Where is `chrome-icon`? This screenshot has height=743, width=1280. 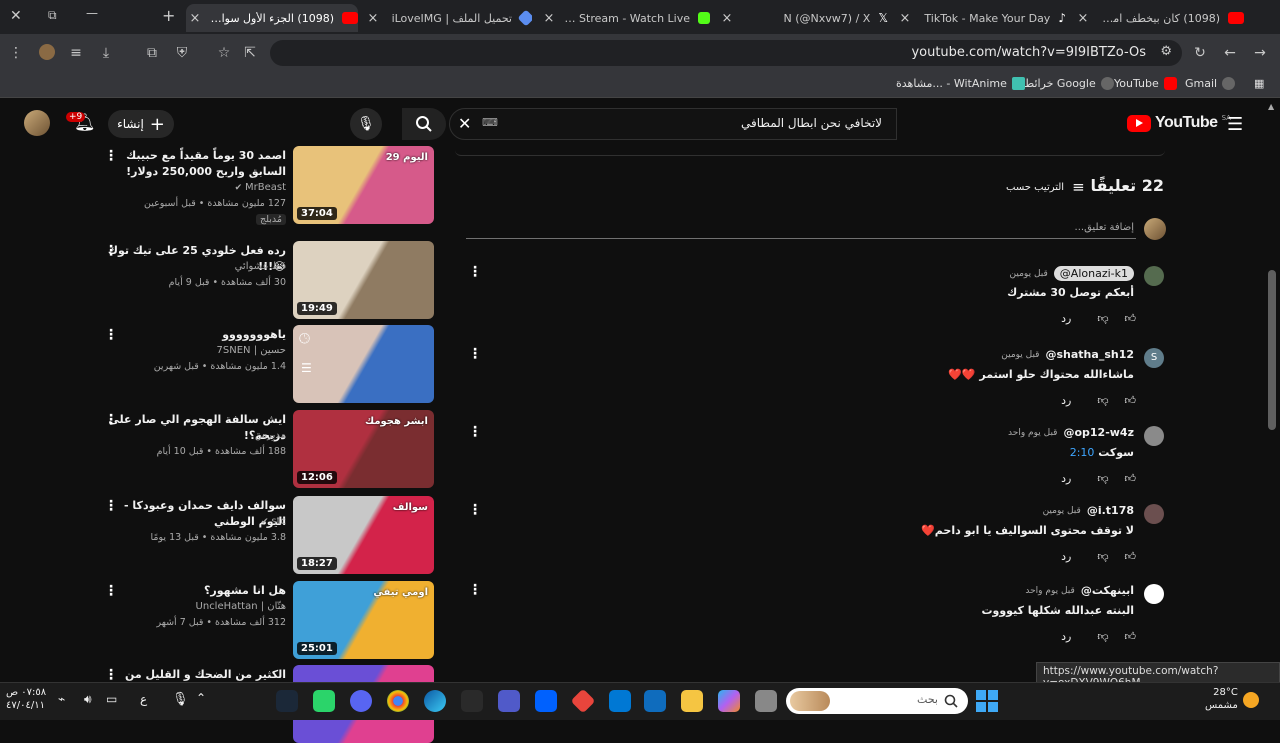
chrome-icon is located at coordinates (398, 701).